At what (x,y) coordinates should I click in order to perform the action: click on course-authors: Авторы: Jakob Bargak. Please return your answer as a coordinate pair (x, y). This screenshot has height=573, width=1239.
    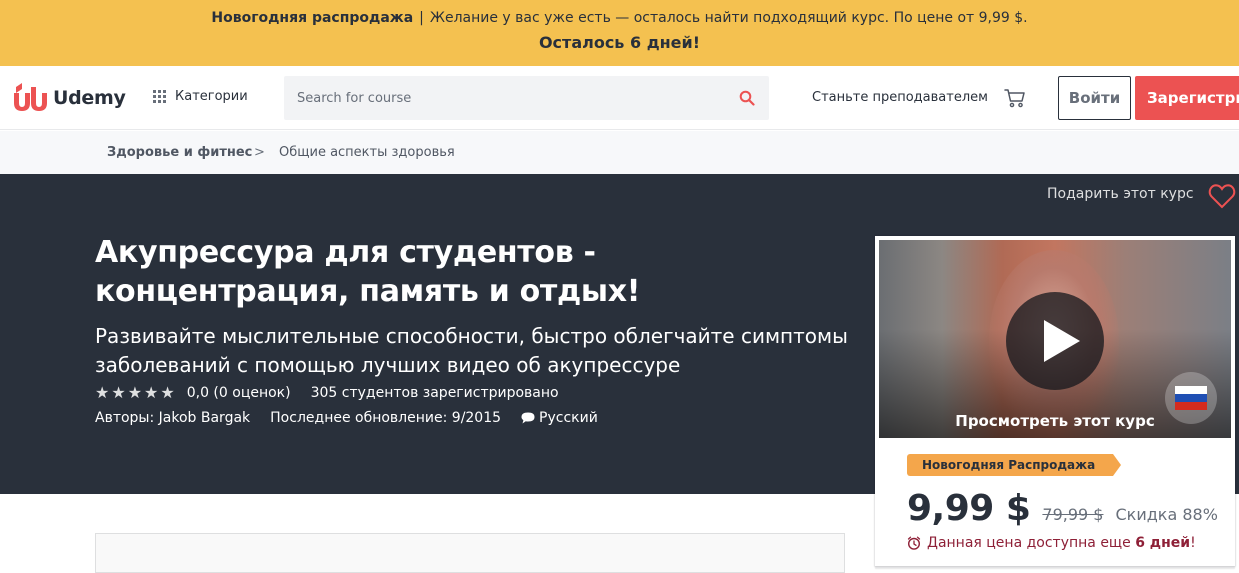
    Looking at the image, I should click on (173, 418).